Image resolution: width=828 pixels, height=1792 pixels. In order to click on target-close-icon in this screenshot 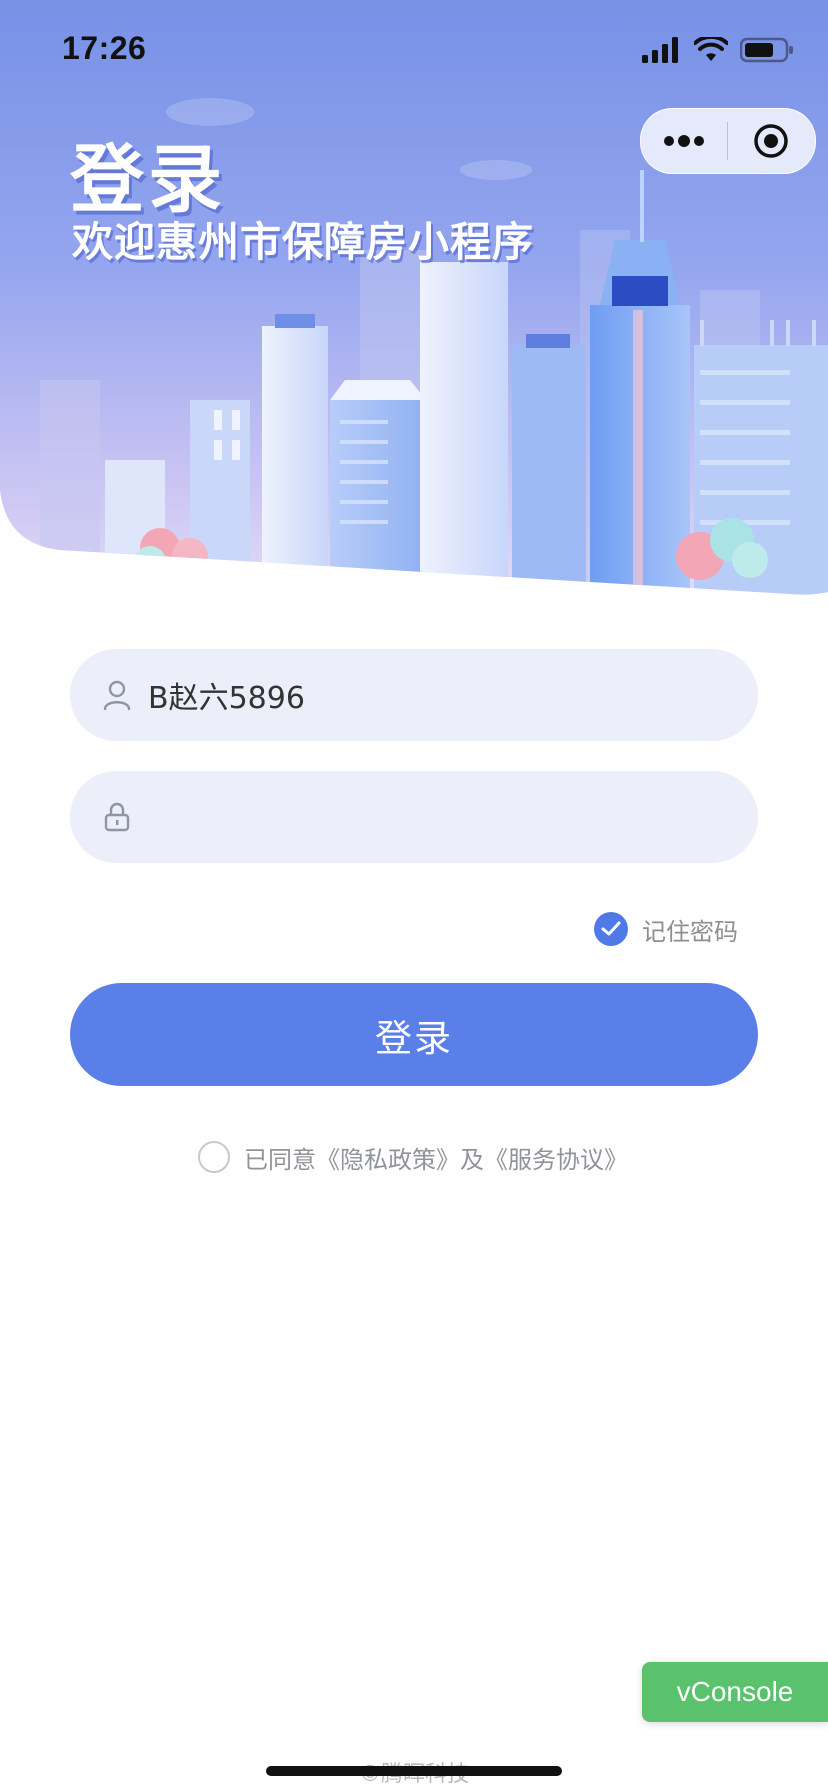, I will do `click(771, 141)`.